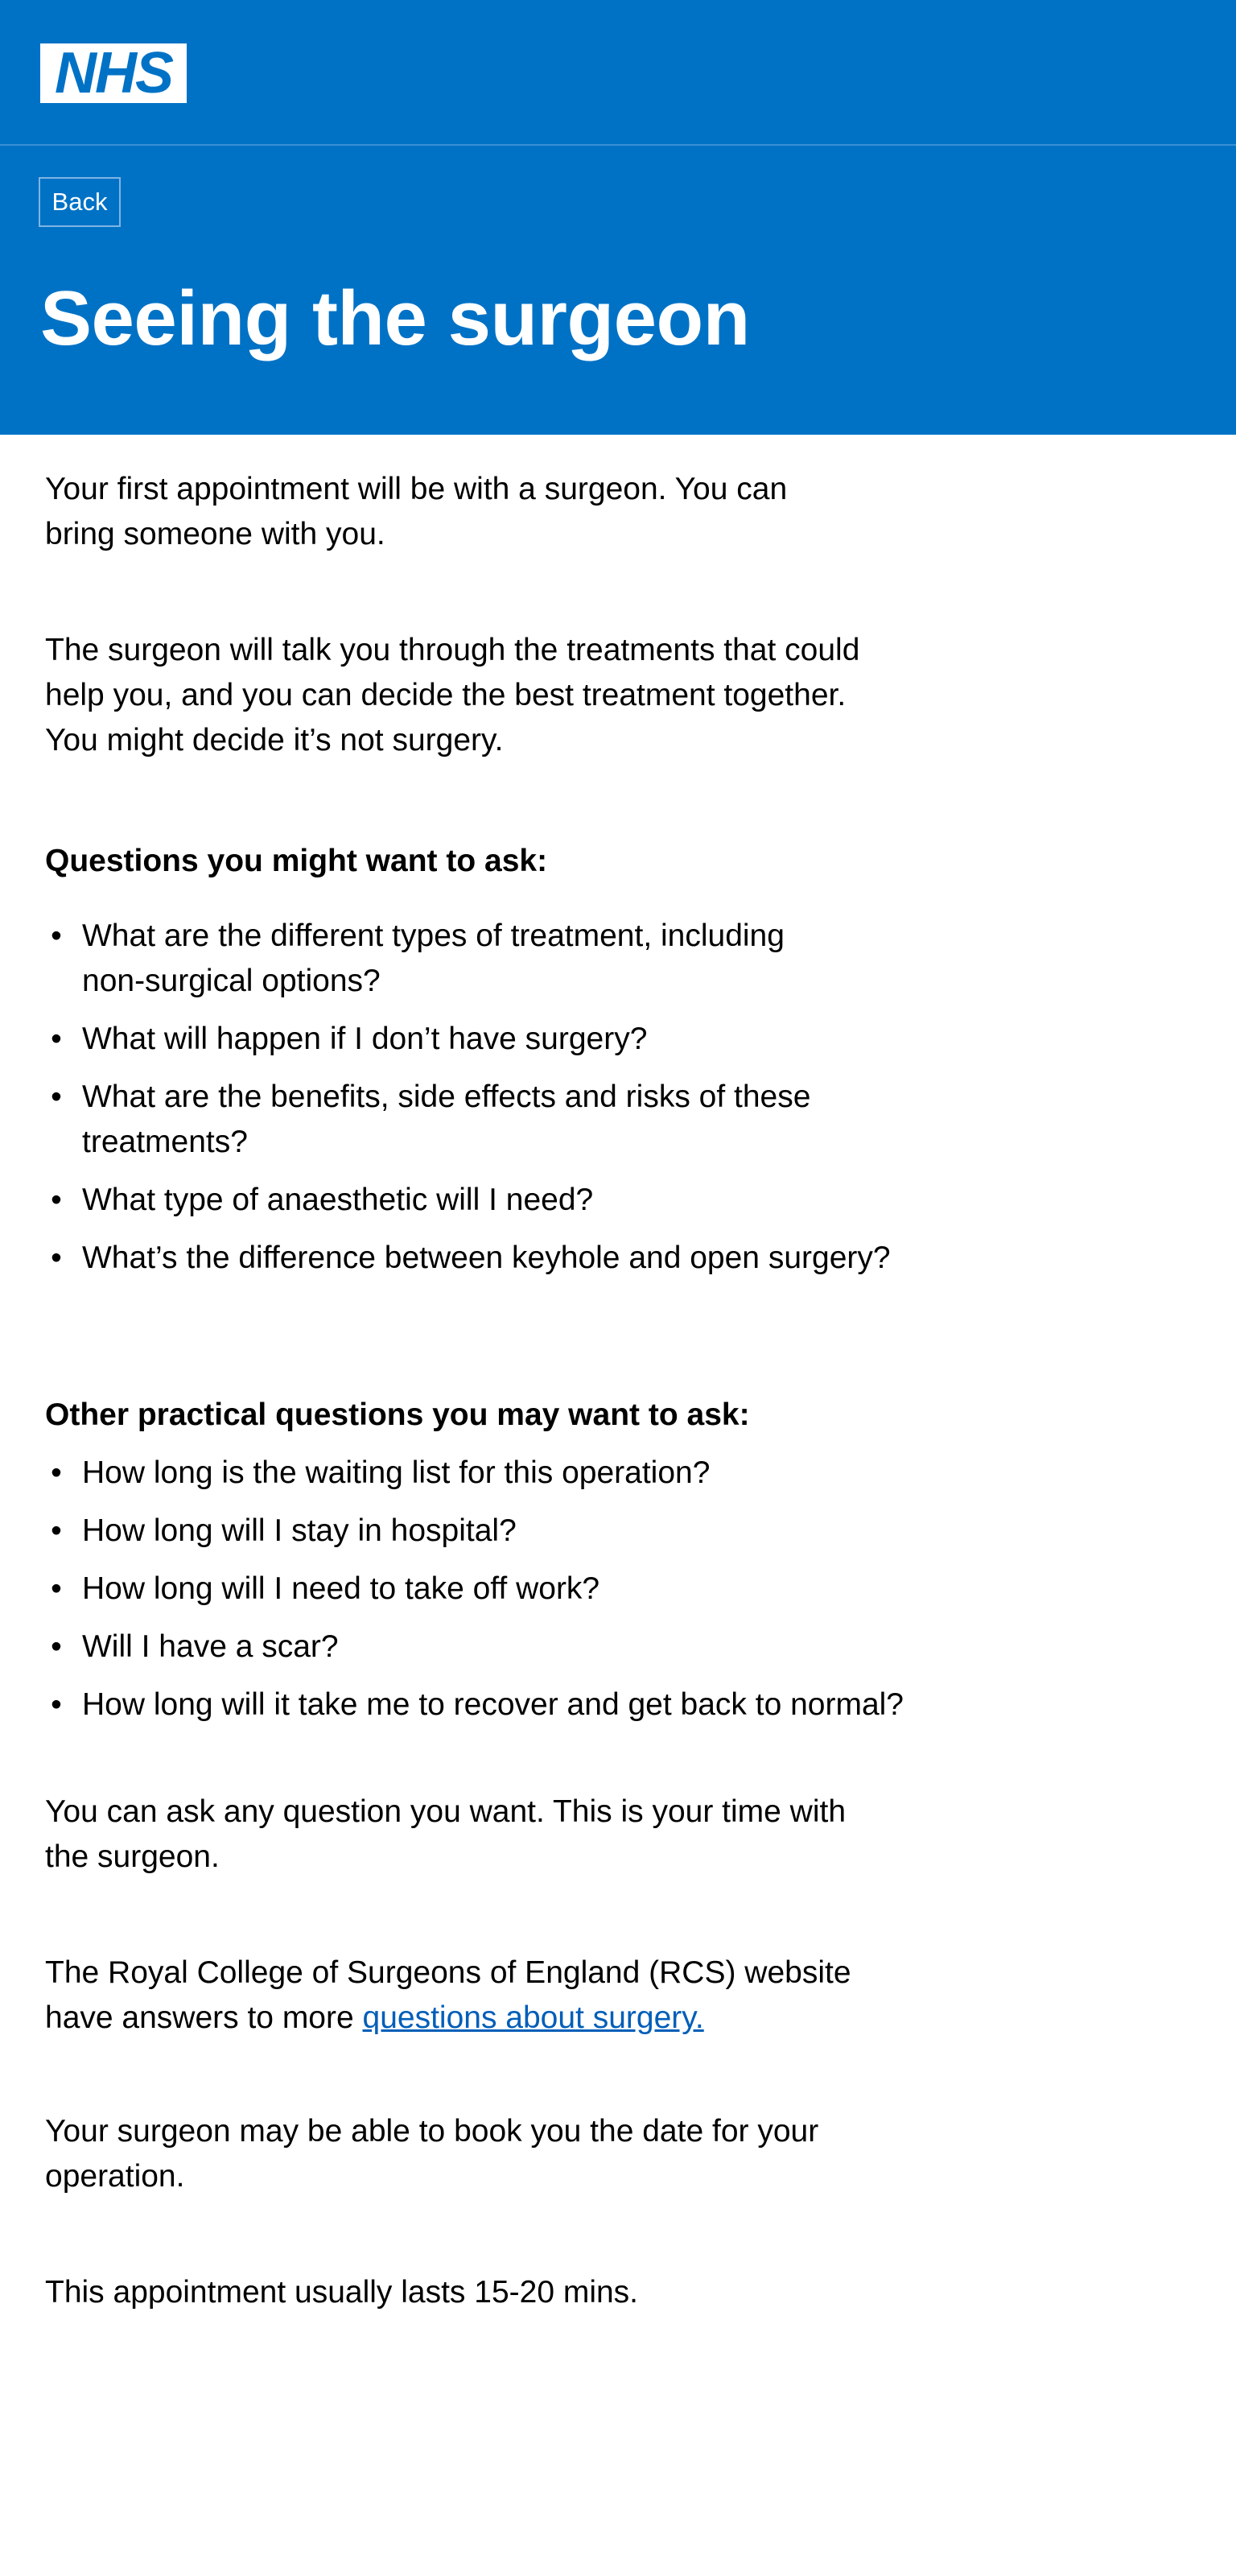  I want to click on nhs-logo-text: NHS, so click(114, 73).